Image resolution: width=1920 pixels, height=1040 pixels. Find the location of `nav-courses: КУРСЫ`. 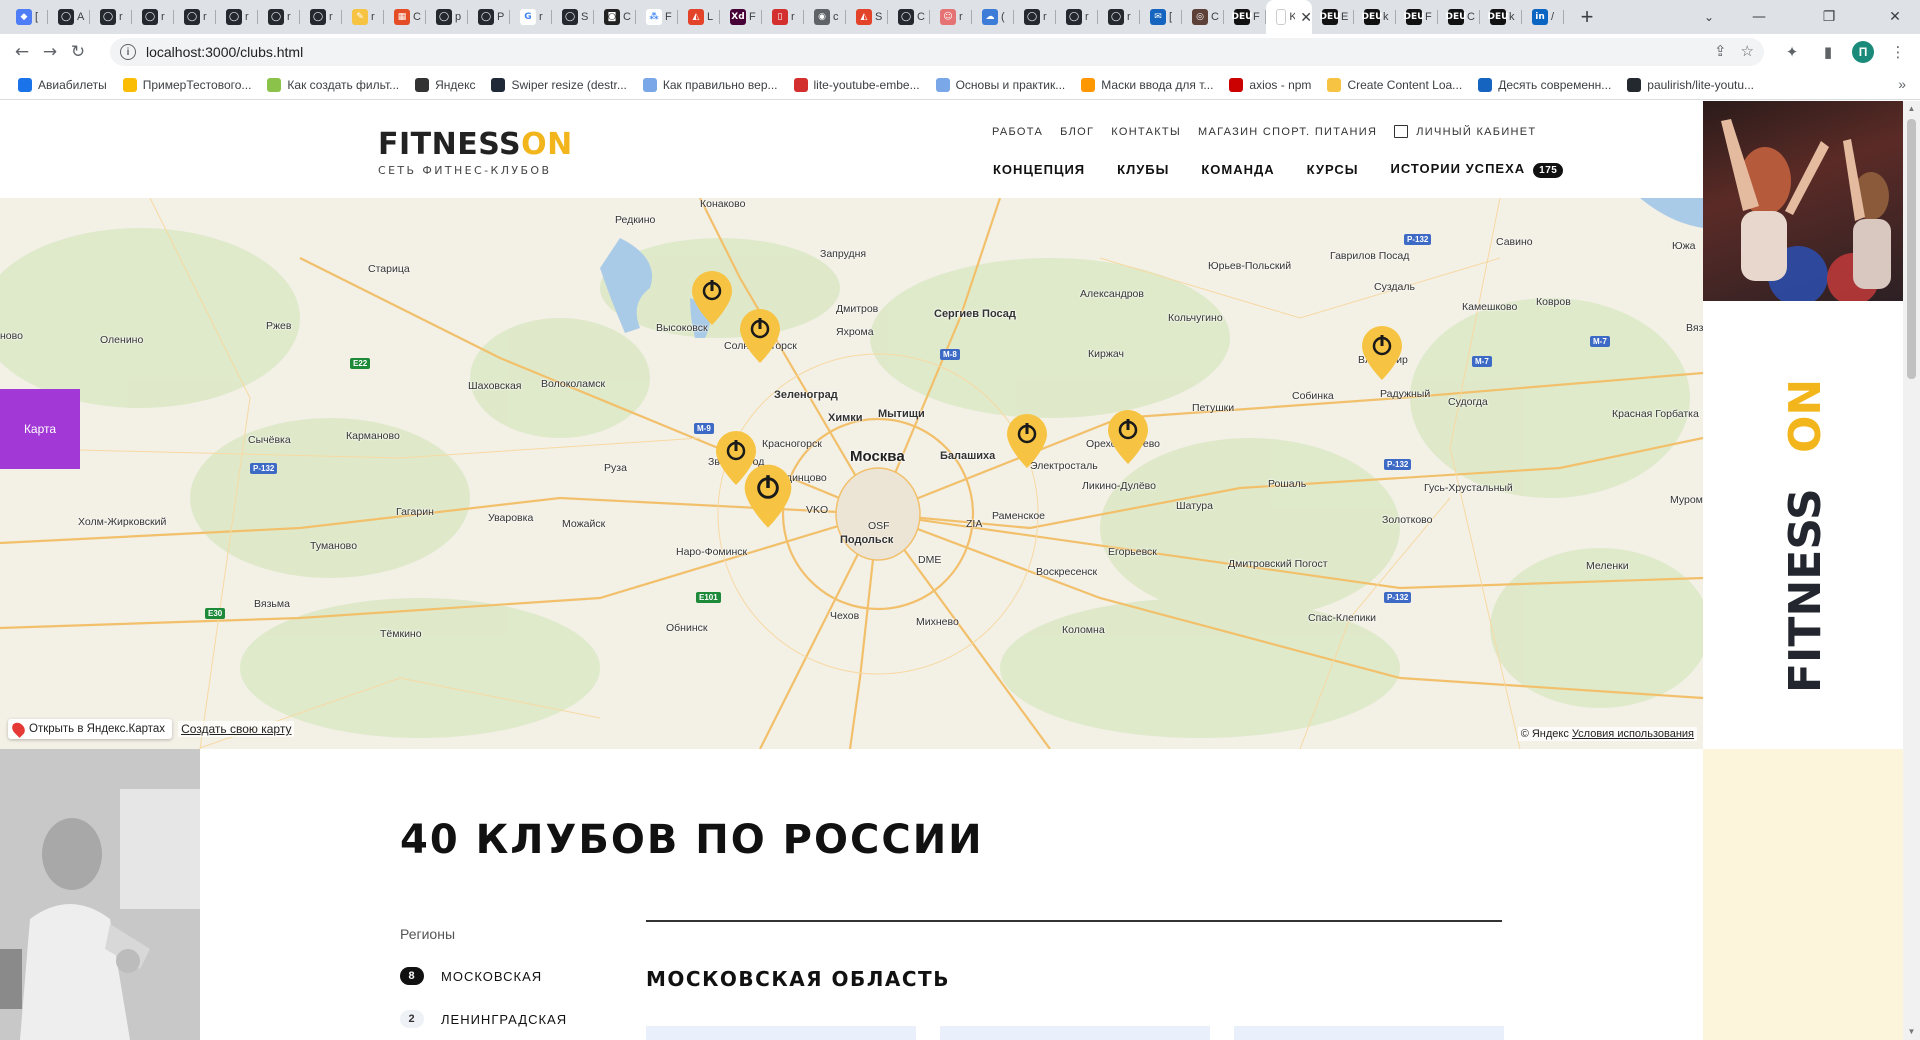

nav-courses: КУРСЫ is located at coordinates (1333, 169).